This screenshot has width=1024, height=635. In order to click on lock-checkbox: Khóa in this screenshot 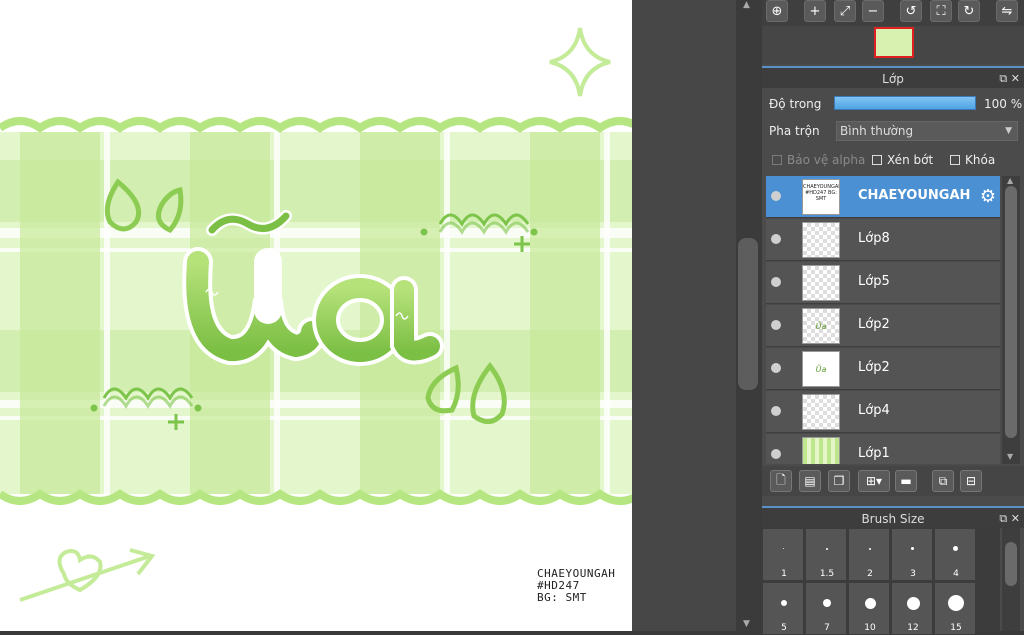, I will do `click(972, 160)`.